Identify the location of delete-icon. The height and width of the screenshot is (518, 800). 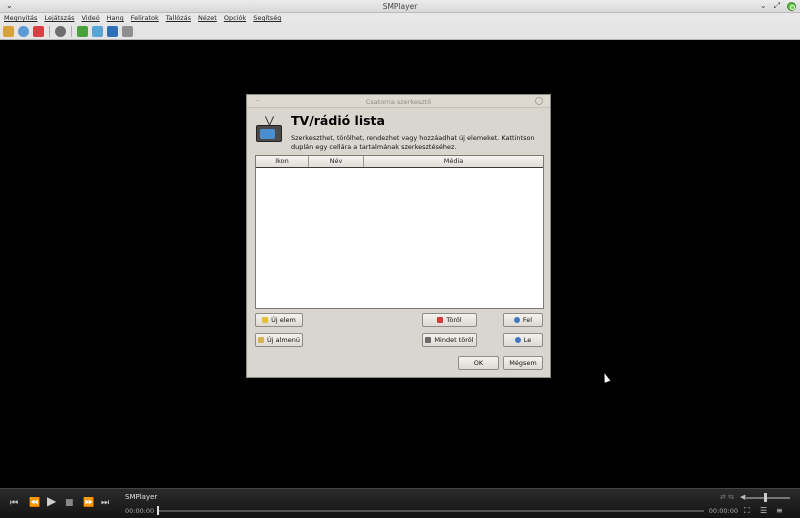
(440, 320).